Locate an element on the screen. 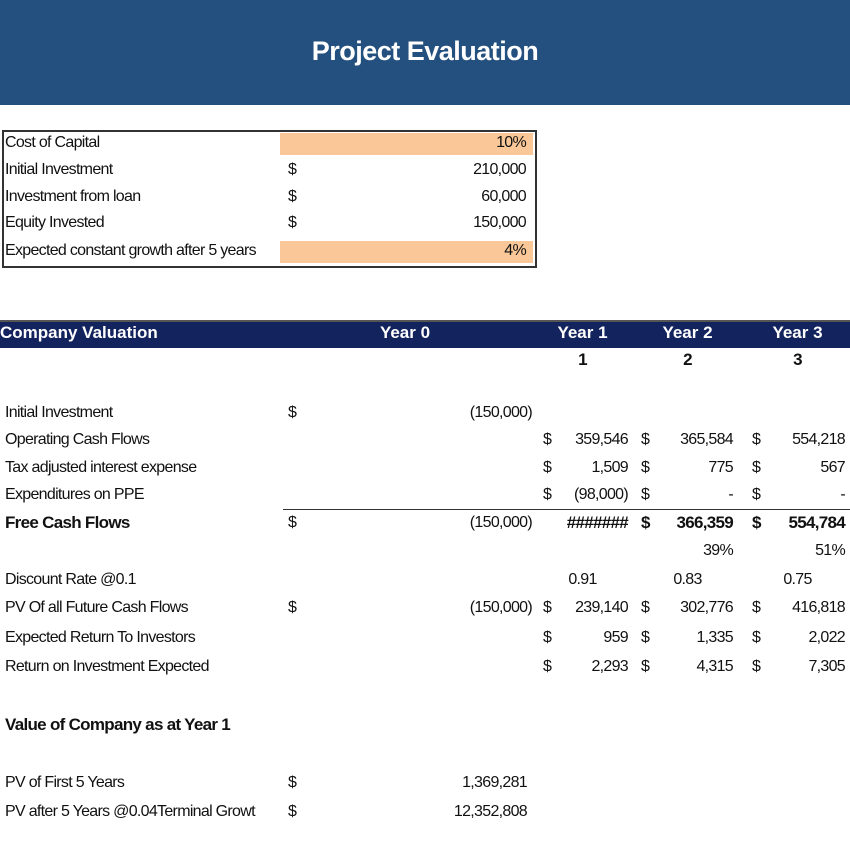  value-year-3: 567 is located at coordinates (832, 467).